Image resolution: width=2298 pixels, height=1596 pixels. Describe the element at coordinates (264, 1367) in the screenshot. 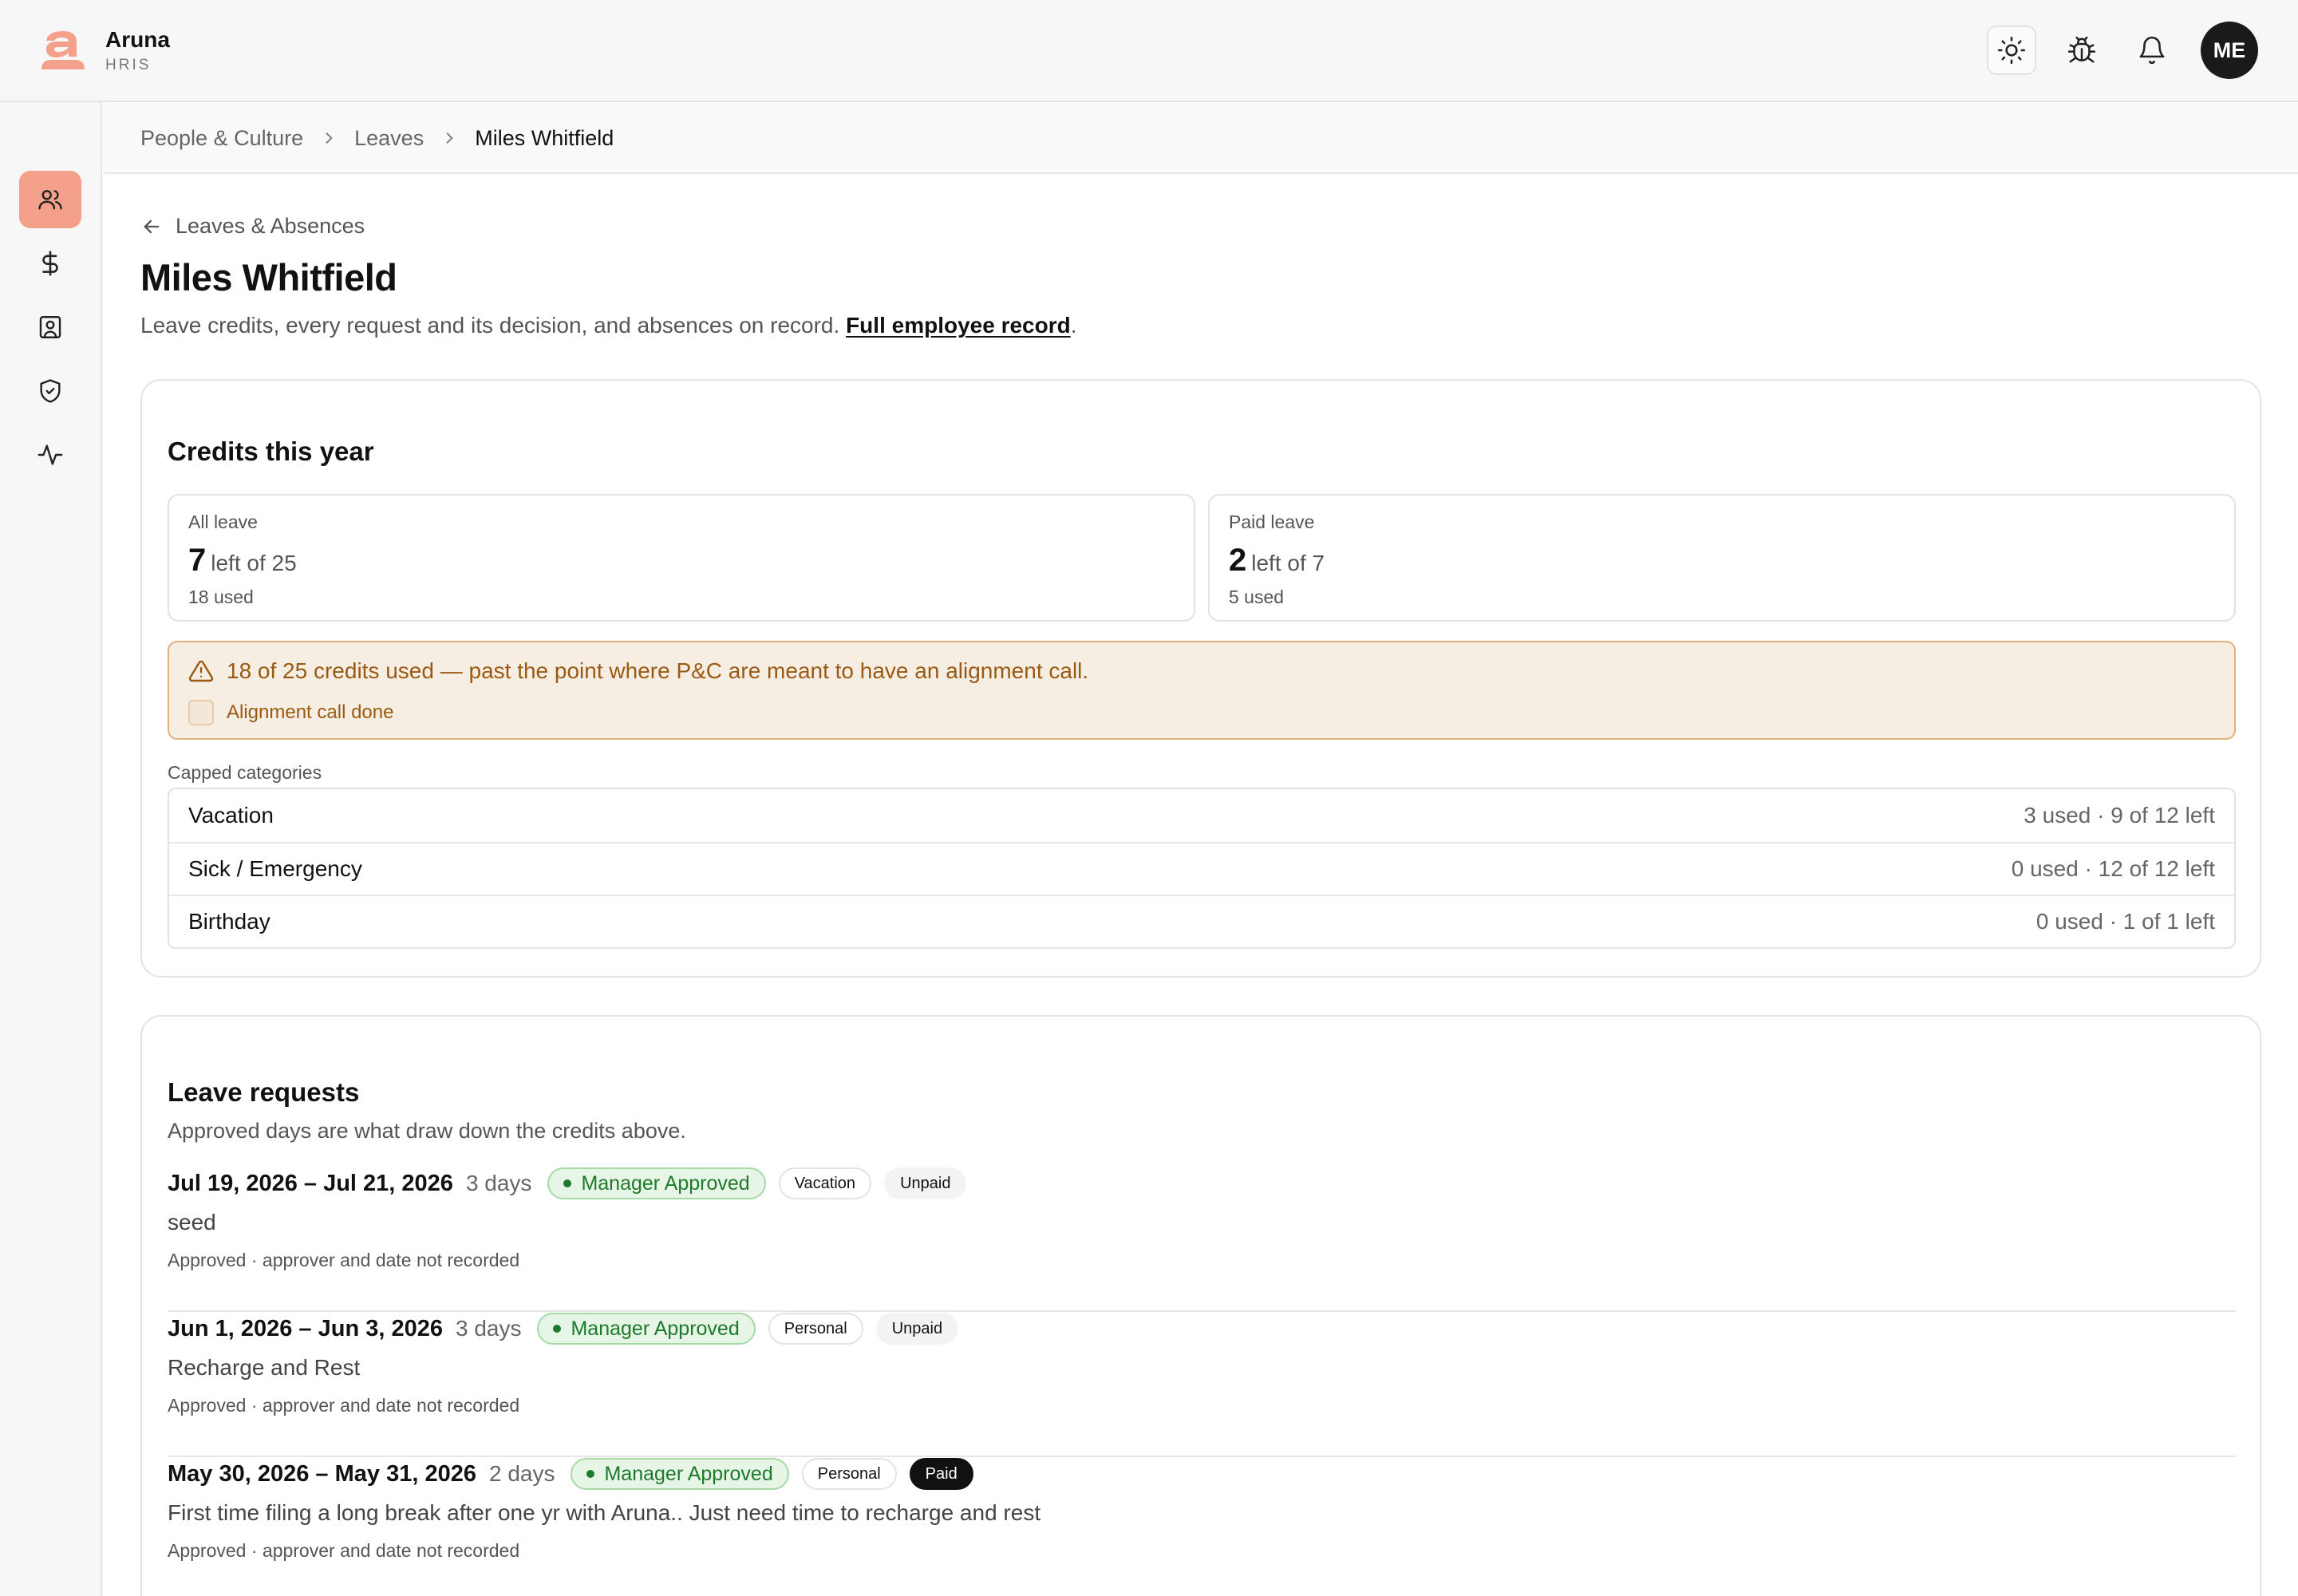

I see `request-note: Recharge and Rest` at that location.